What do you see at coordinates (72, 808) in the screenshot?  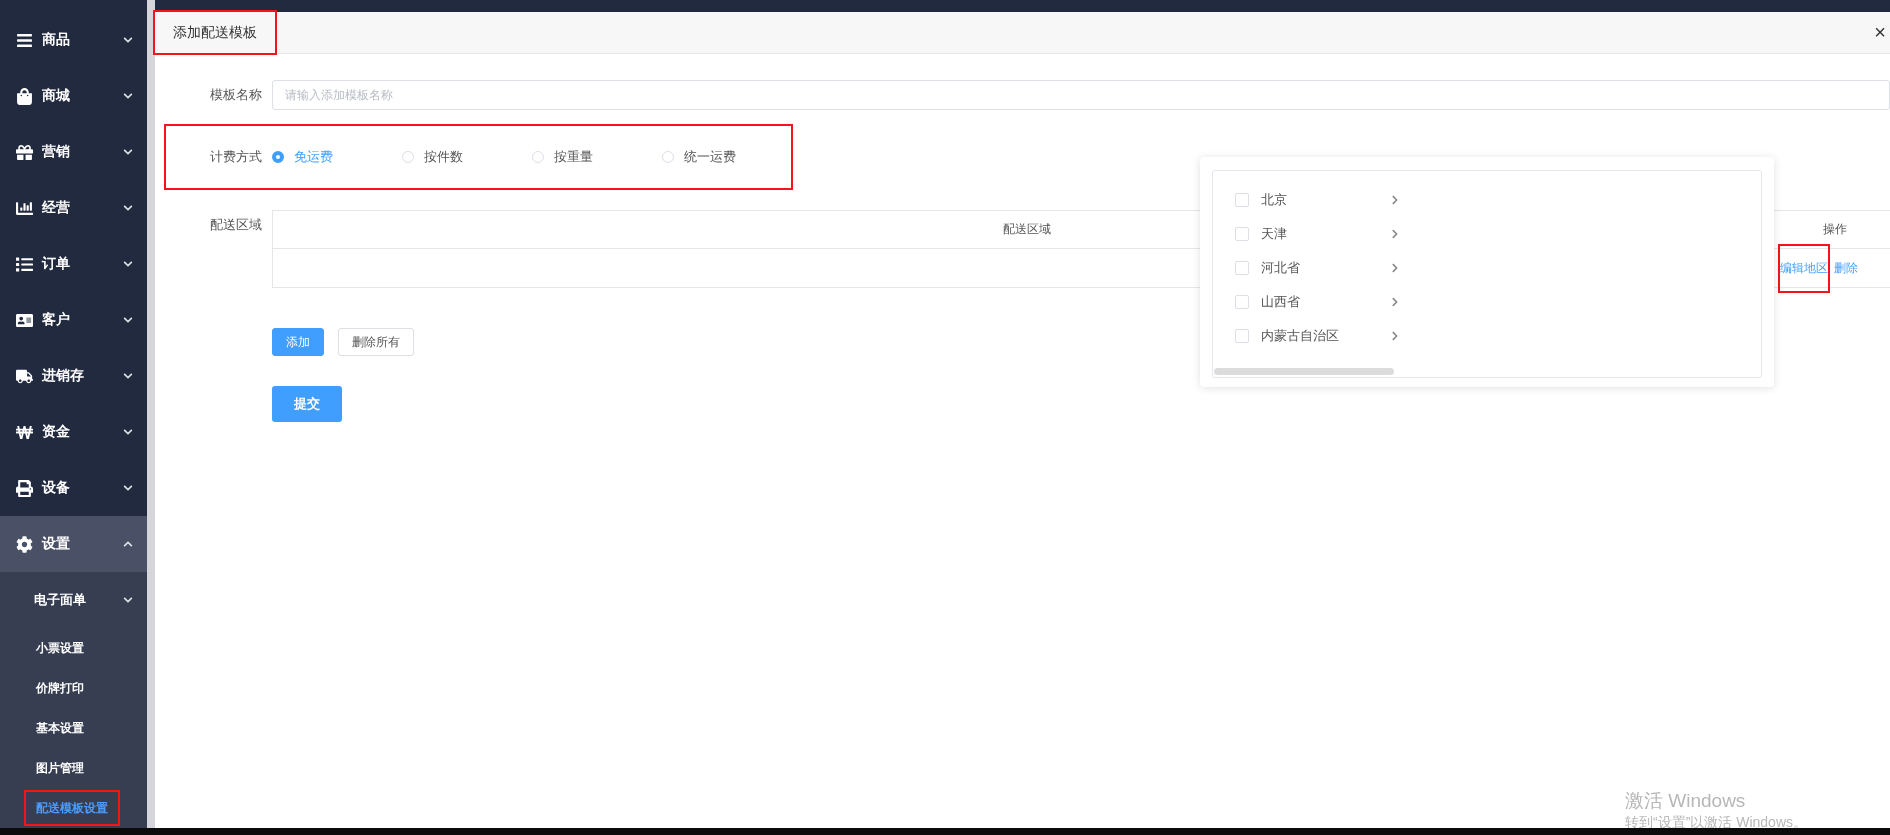 I see `sidebar-link: 配送模板设置` at bounding box center [72, 808].